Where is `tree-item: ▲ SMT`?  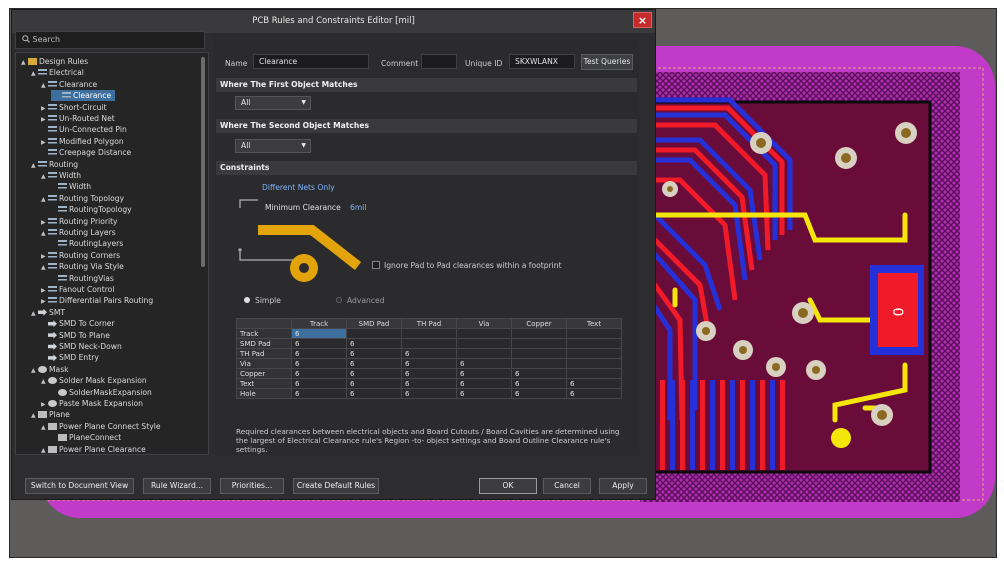
tree-item: ▲ SMT is located at coordinates (48, 312).